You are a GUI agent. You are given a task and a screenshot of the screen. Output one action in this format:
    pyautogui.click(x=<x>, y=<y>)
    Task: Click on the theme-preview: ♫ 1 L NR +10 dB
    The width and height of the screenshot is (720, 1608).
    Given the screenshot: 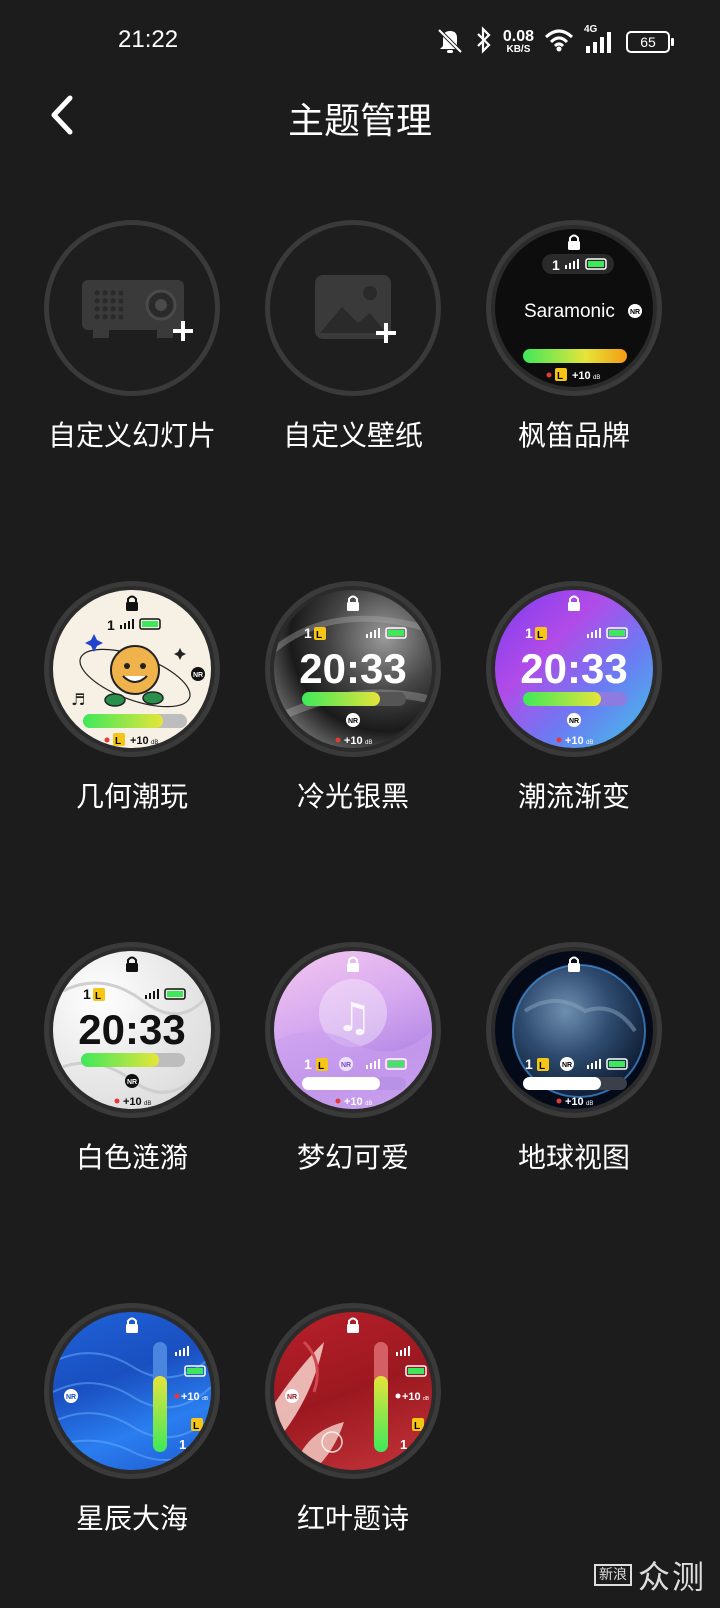 What is the action you would take?
    pyautogui.click(x=353, y=1030)
    